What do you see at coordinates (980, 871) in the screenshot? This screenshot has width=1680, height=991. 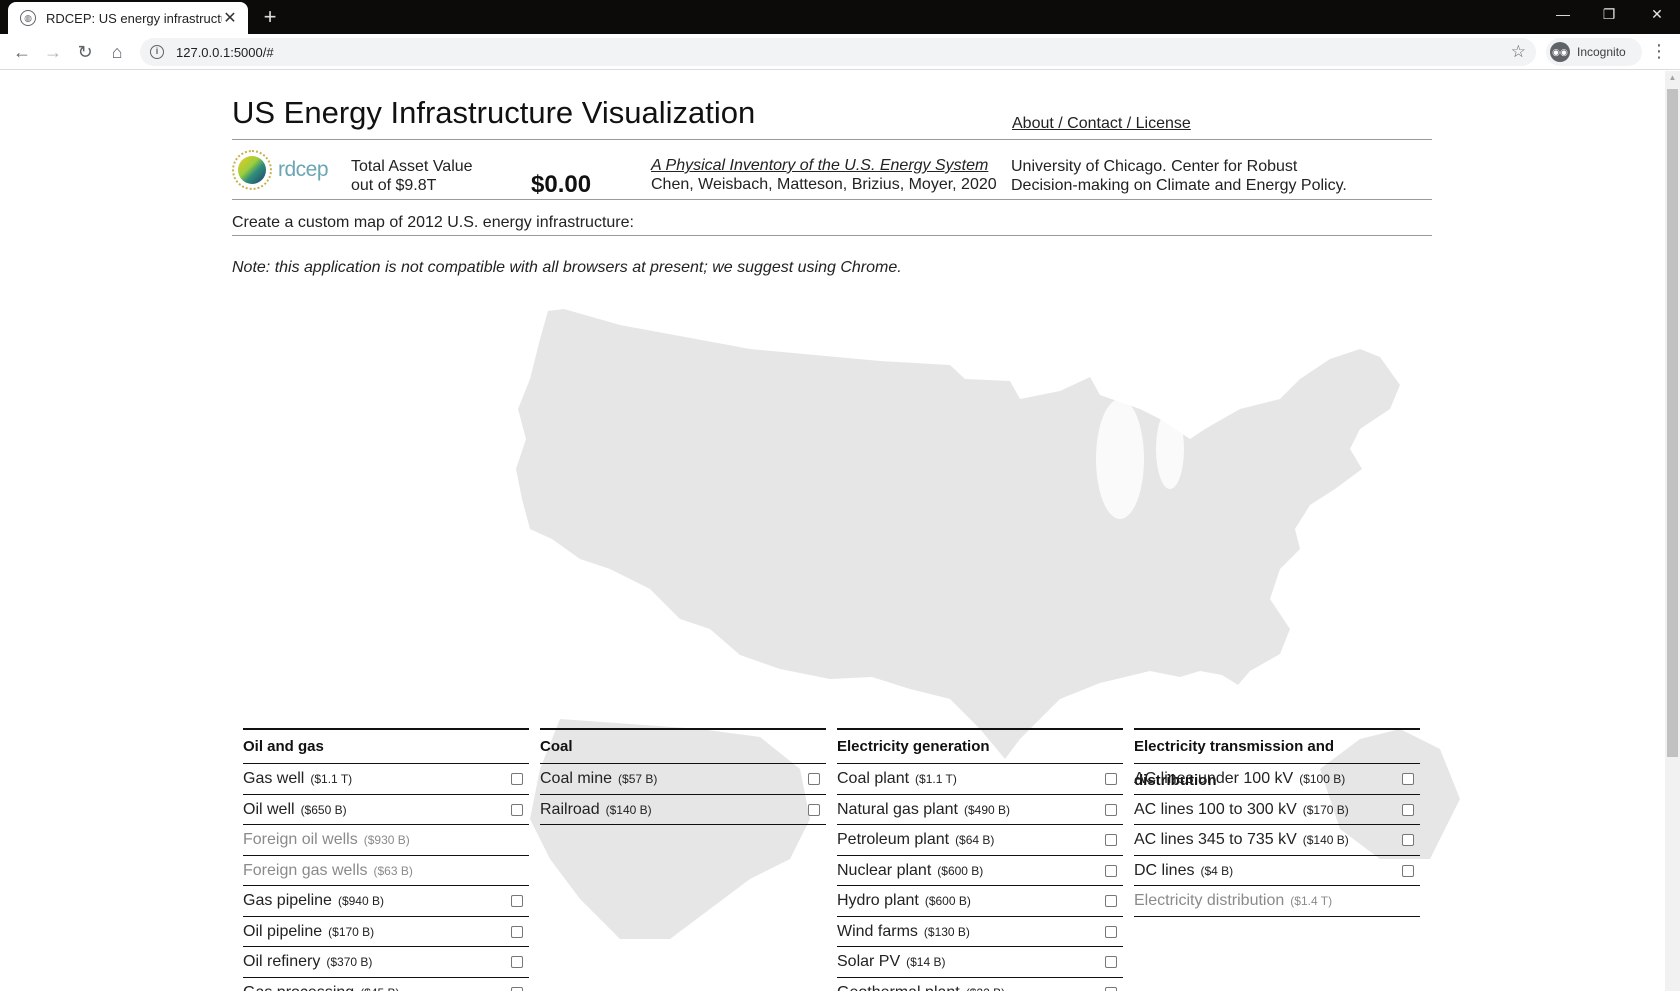 I see `layer-row: Nuclear plant ($600 B)` at bounding box center [980, 871].